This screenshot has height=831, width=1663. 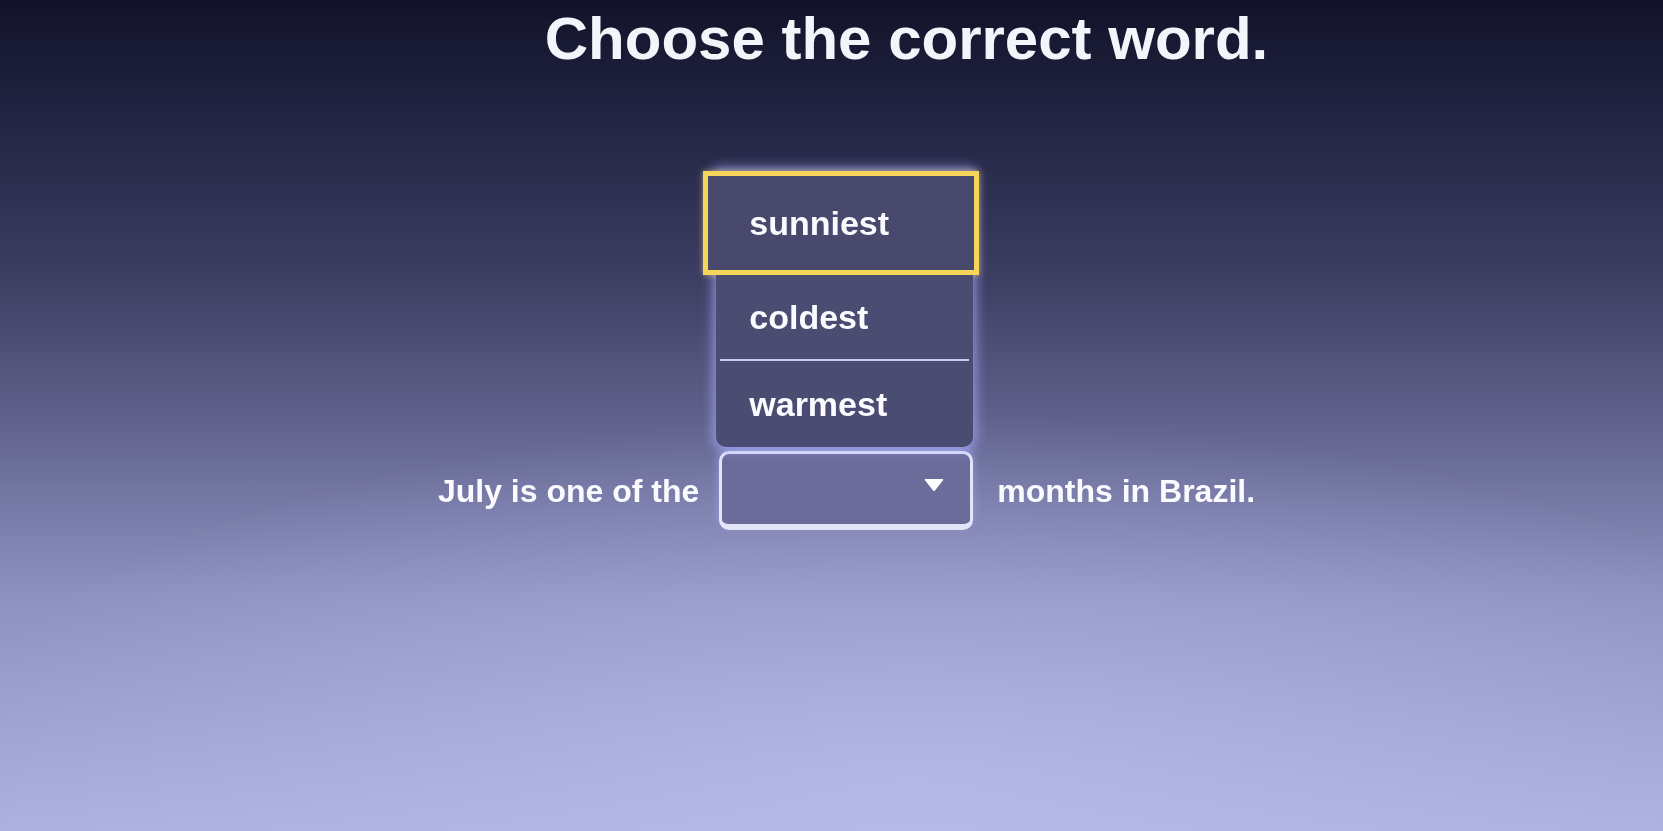 I want to click on instruction-title: Choose the correct word., so click(x=906, y=39).